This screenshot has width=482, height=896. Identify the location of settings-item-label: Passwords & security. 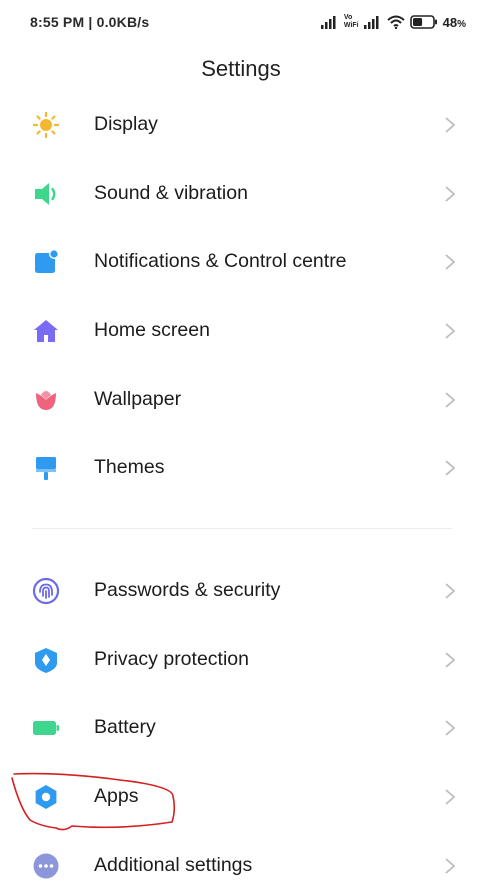
(187, 590).